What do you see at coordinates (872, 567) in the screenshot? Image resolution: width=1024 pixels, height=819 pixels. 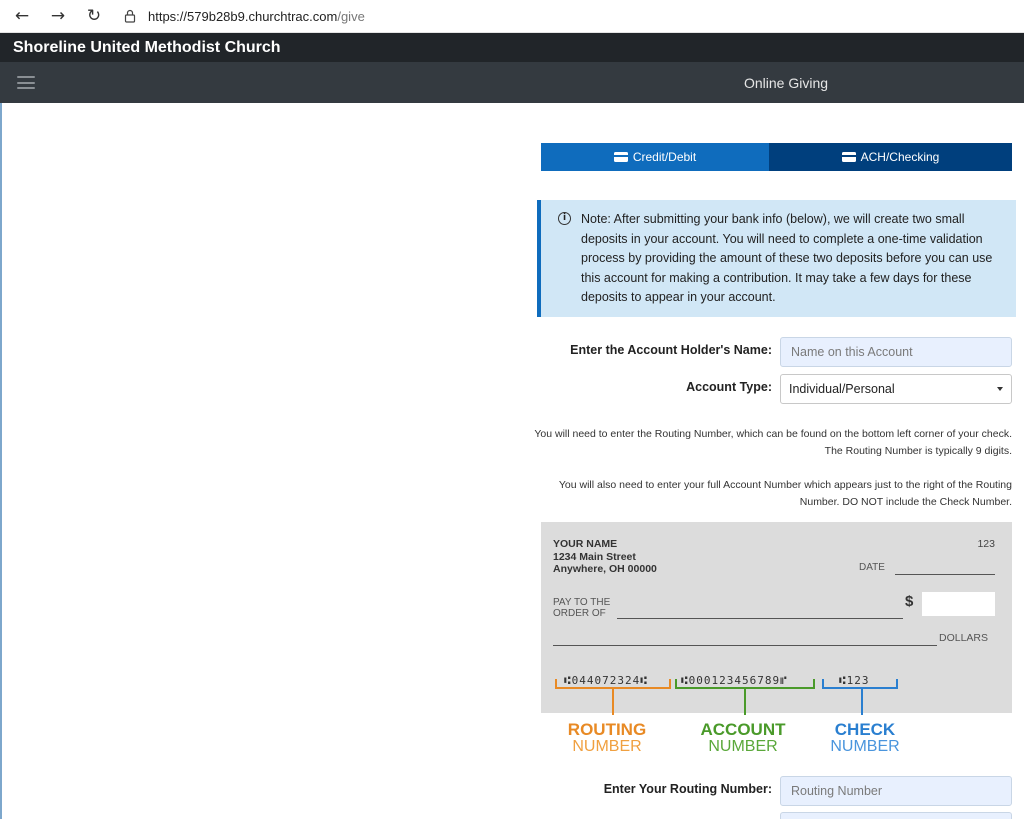 I see `check-date-label: DATE` at bounding box center [872, 567].